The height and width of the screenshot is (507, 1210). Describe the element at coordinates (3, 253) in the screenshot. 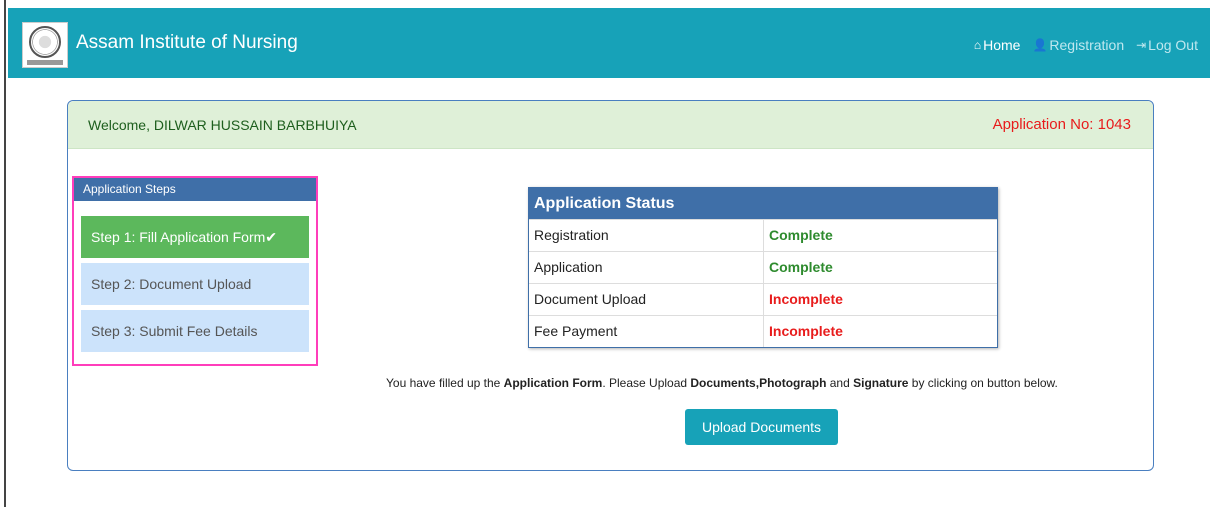

I see `window-edge` at that location.